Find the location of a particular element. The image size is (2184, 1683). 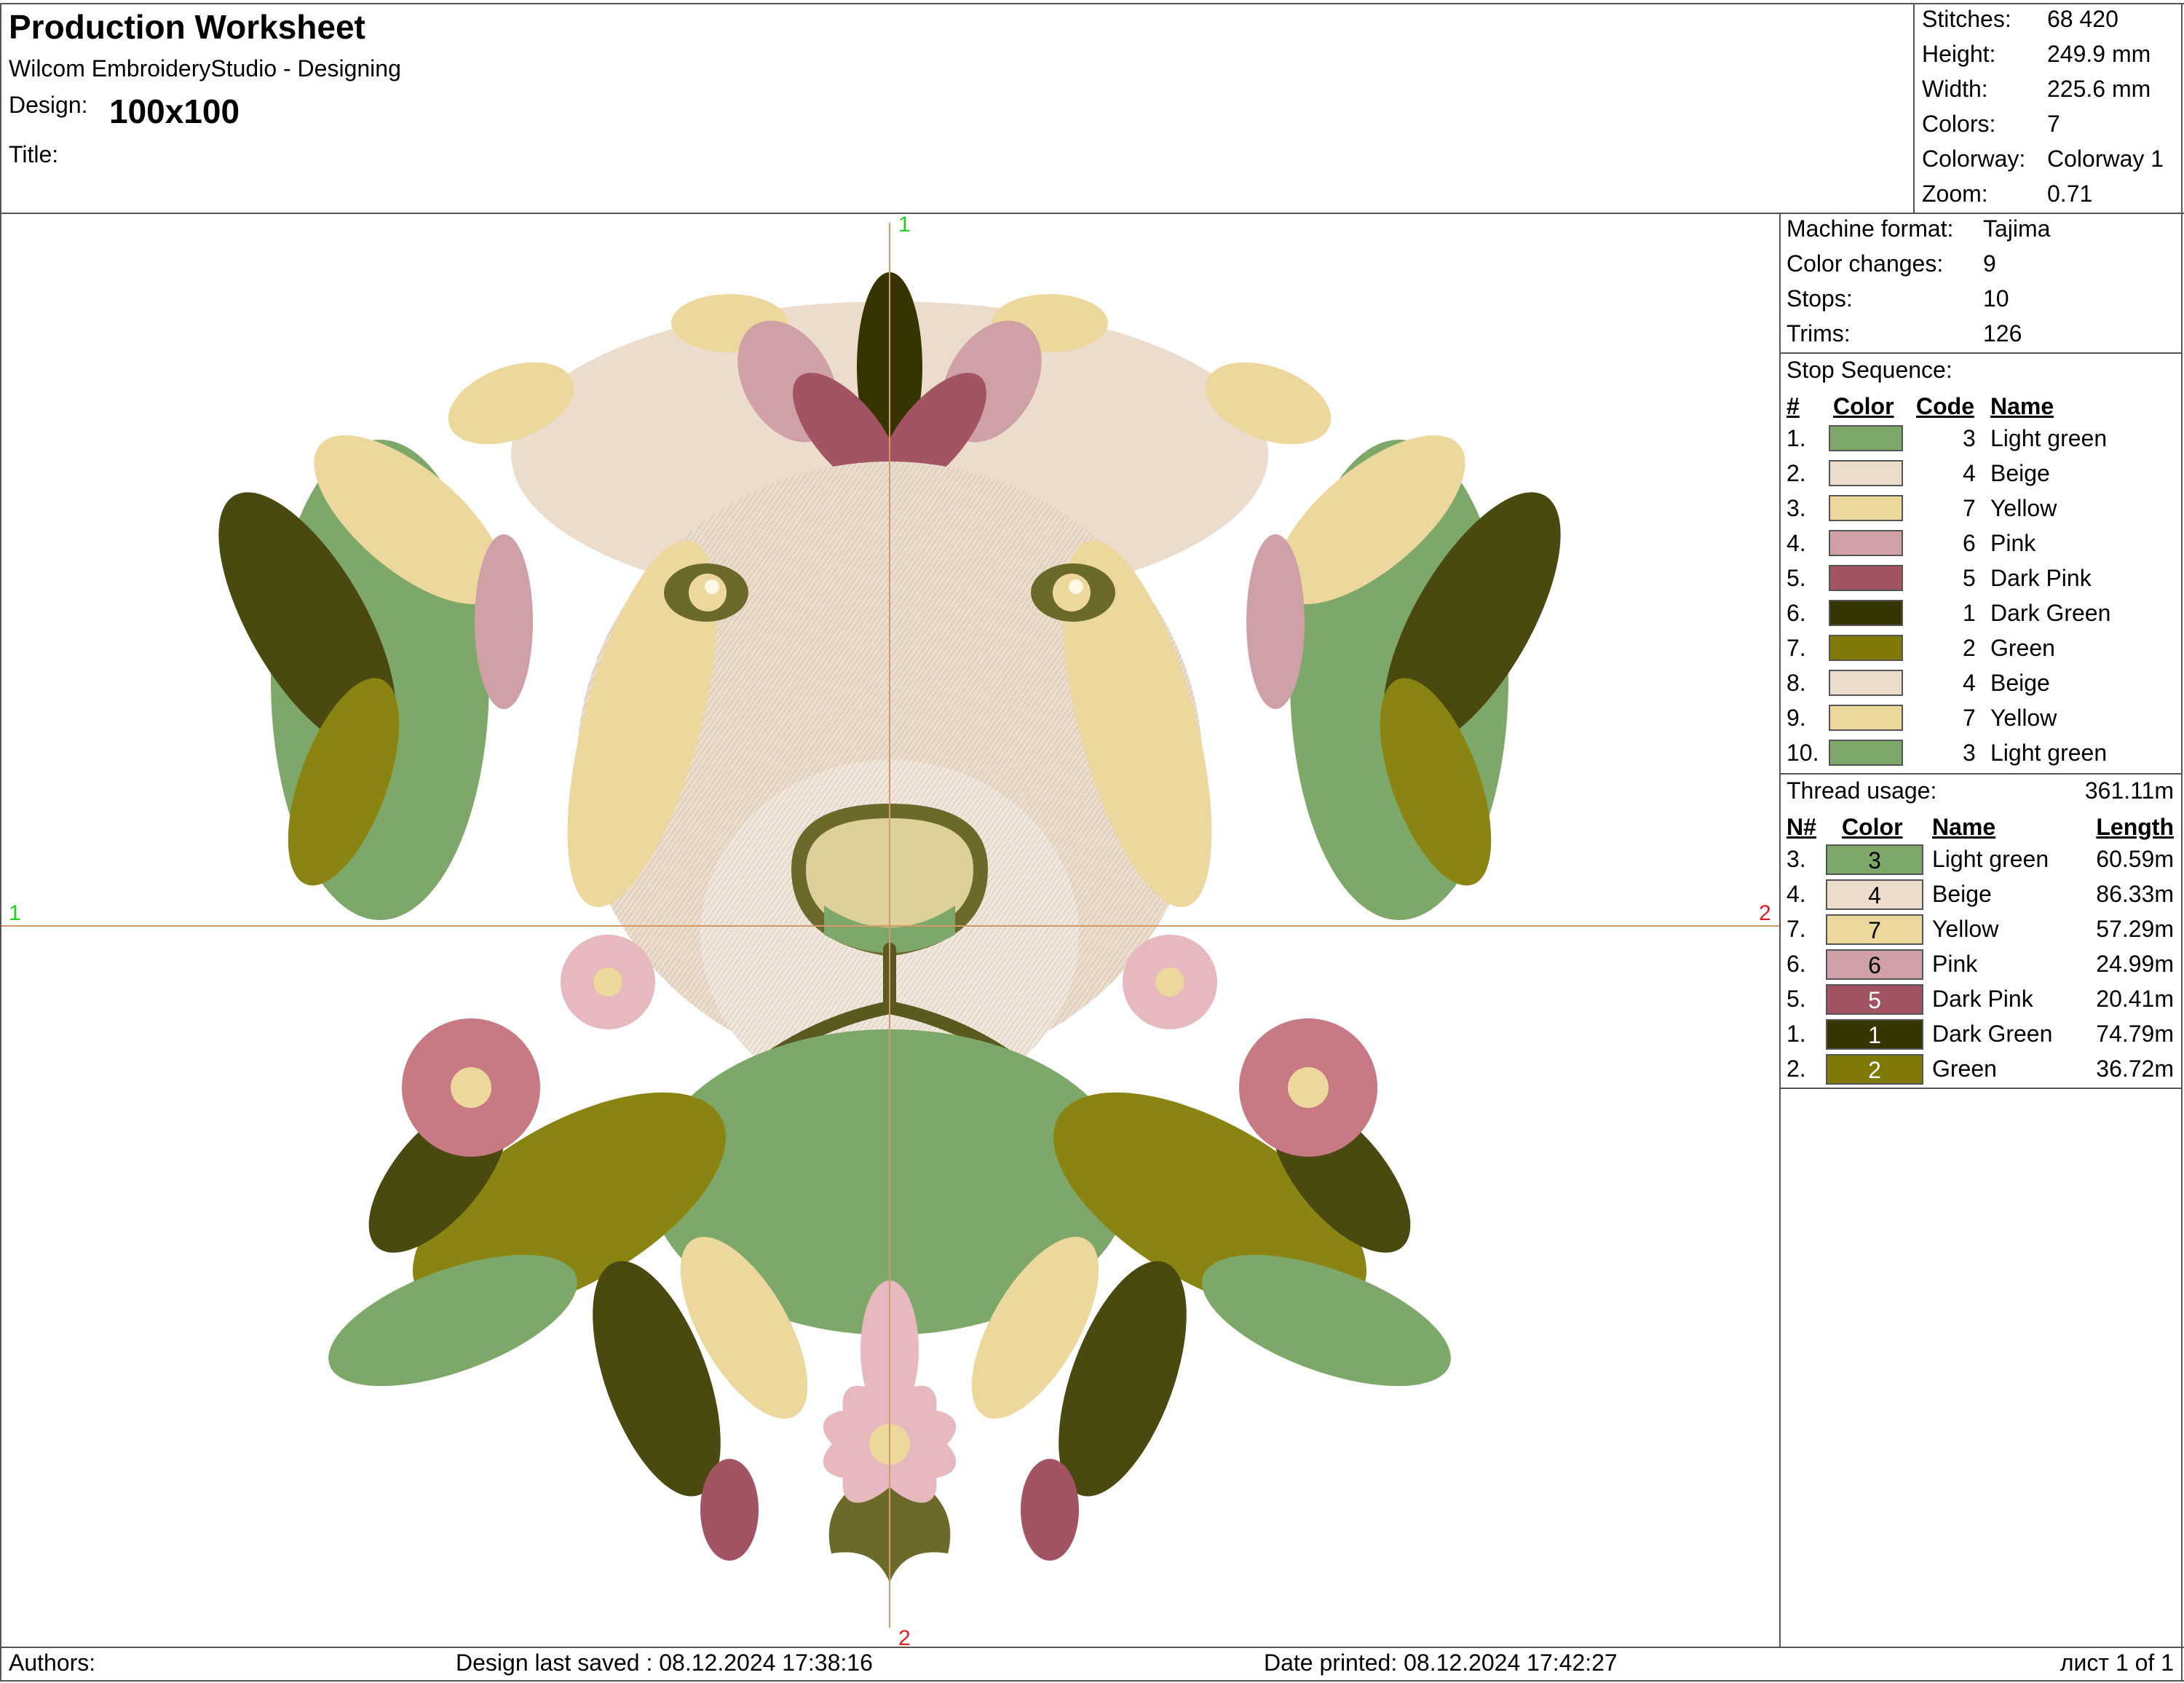

stop-code: 7 is located at coordinates (1969, 508).